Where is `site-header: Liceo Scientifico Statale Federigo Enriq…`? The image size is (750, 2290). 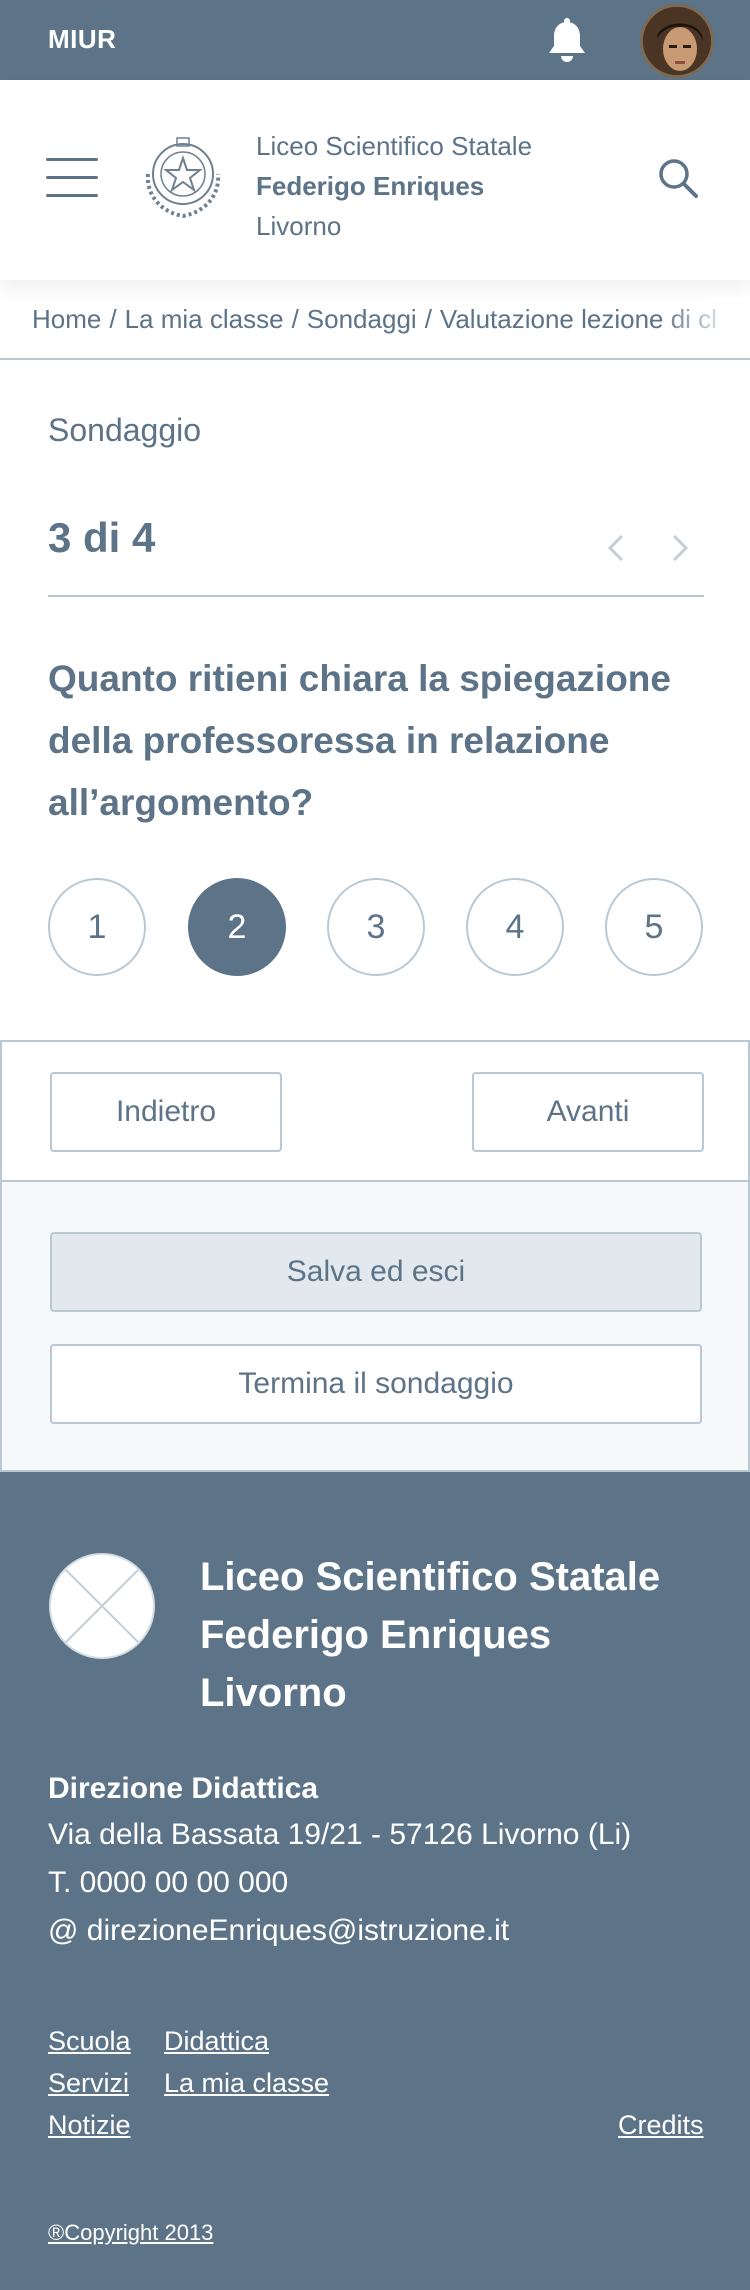 site-header: Liceo Scientifico Statale Federigo Enriq… is located at coordinates (375, 180).